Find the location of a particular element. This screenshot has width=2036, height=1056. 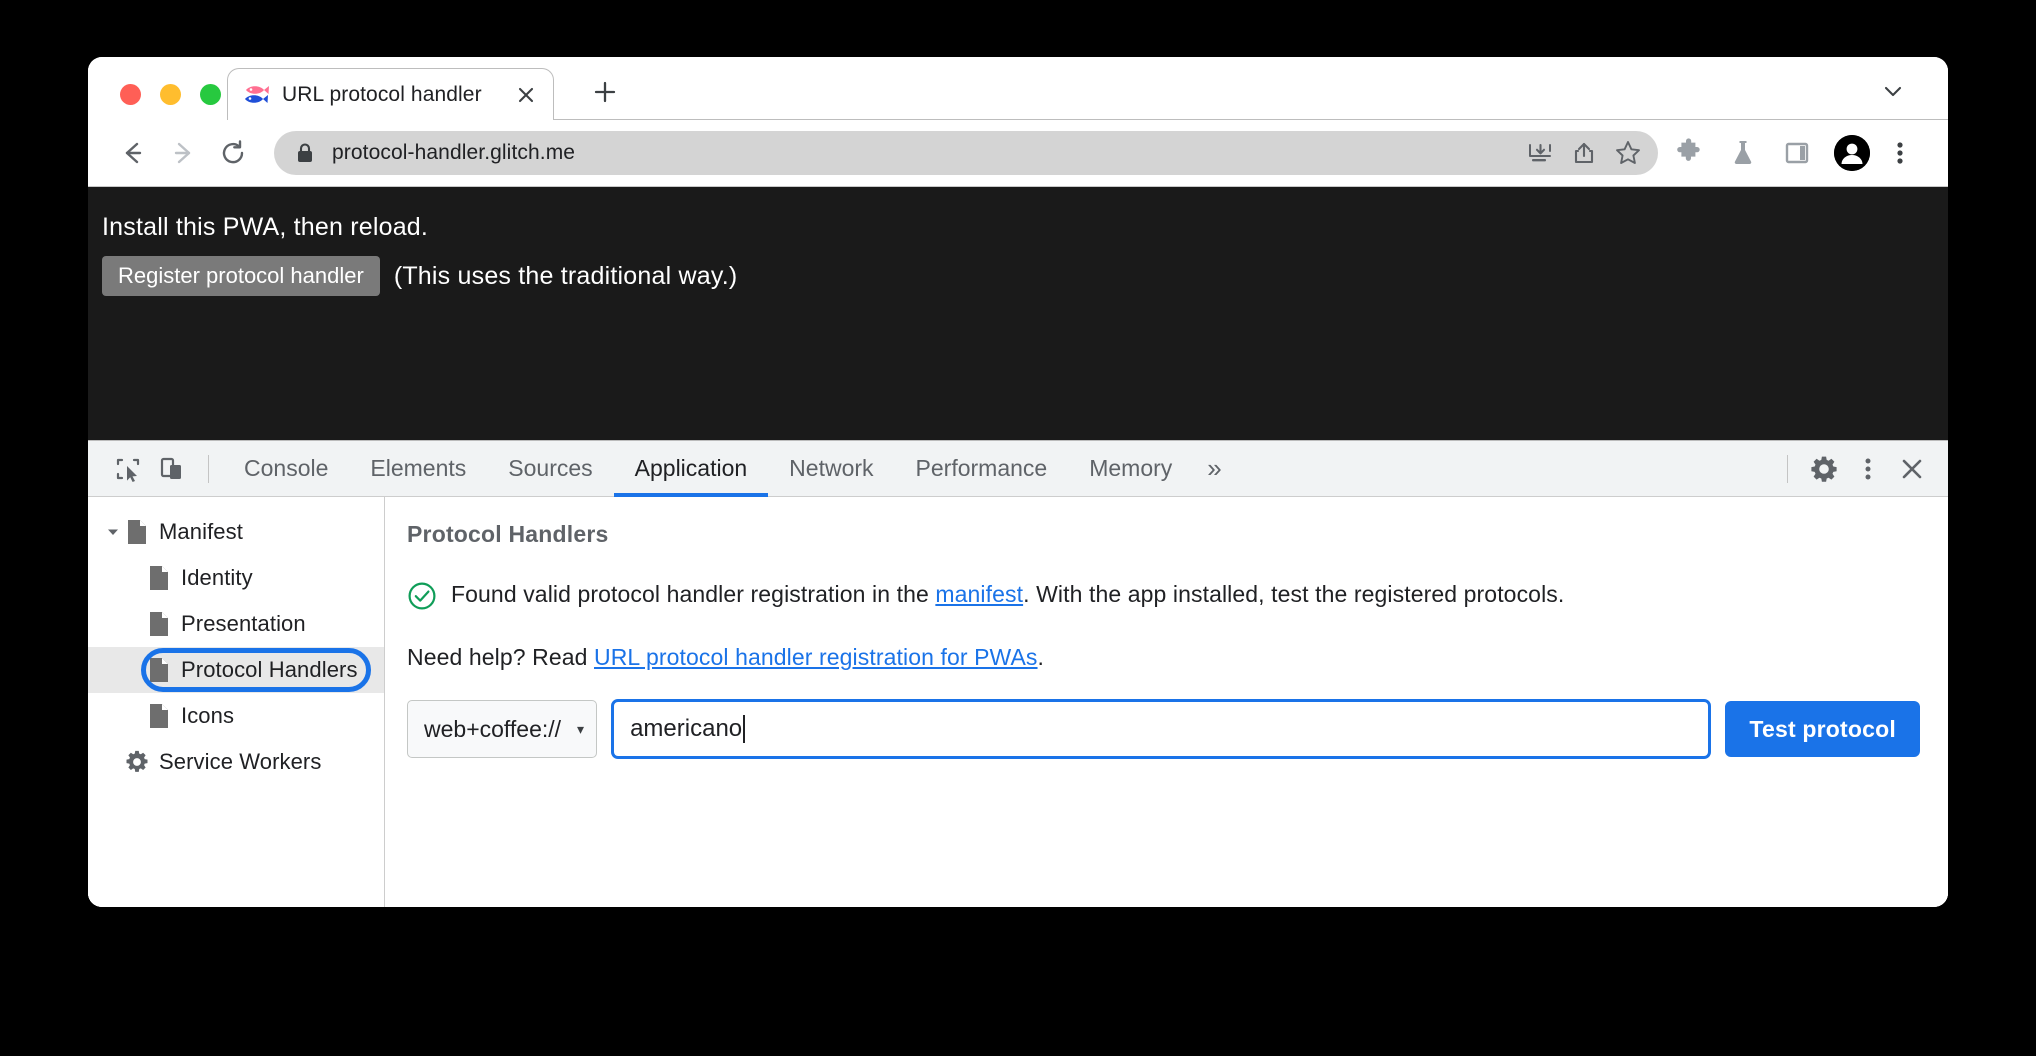

manifest-link: manifest is located at coordinates (979, 594).